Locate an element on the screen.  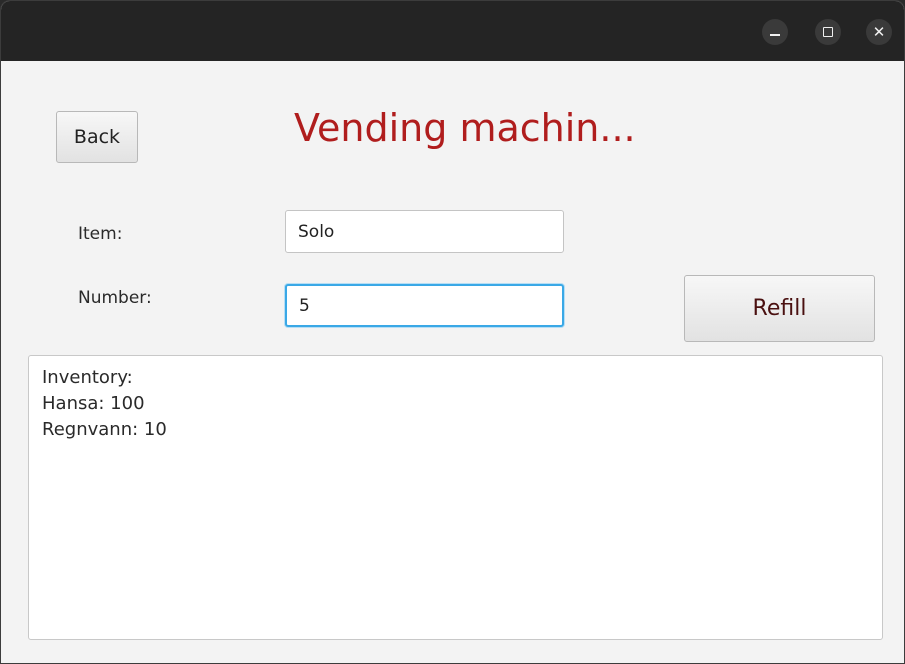
number-label: Number: is located at coordinates (115, 298).